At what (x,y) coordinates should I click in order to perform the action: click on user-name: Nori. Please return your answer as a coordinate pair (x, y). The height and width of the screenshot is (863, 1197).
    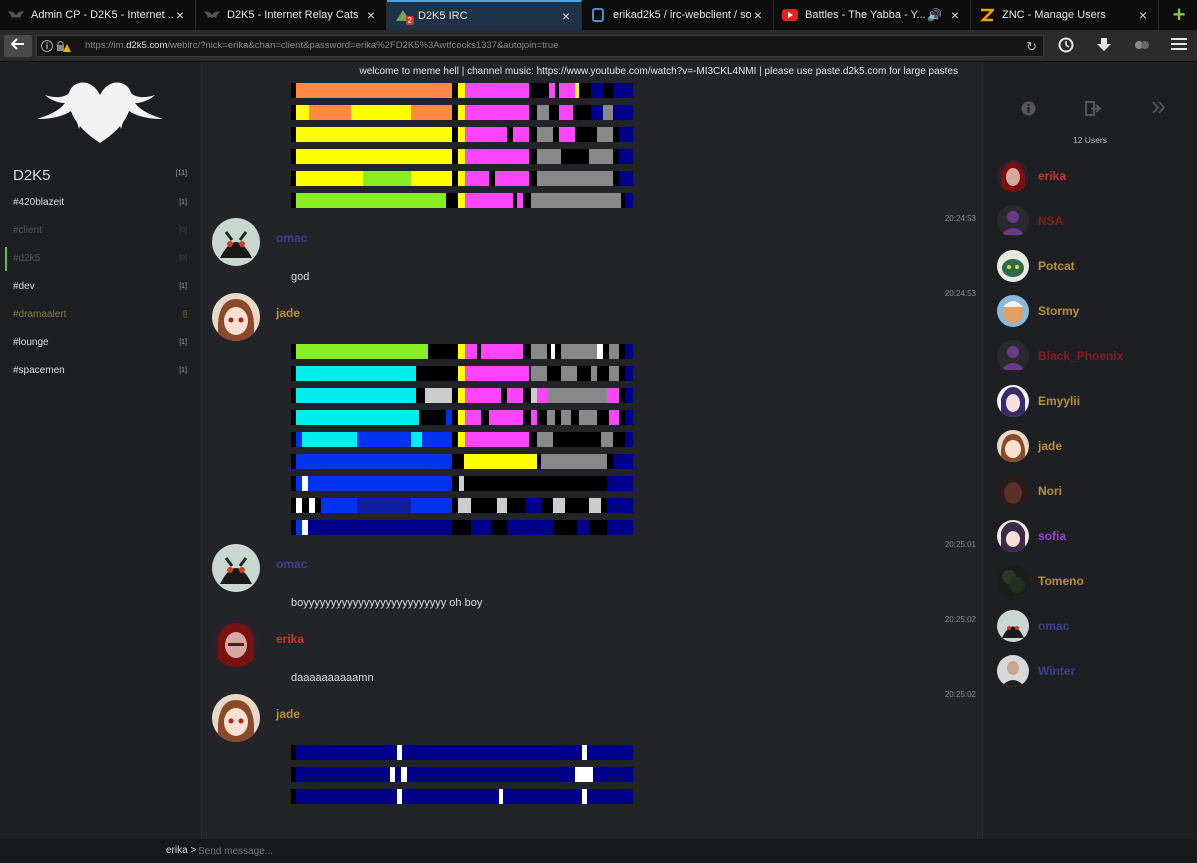
    Looking at the image, I should click on (1050, 491).